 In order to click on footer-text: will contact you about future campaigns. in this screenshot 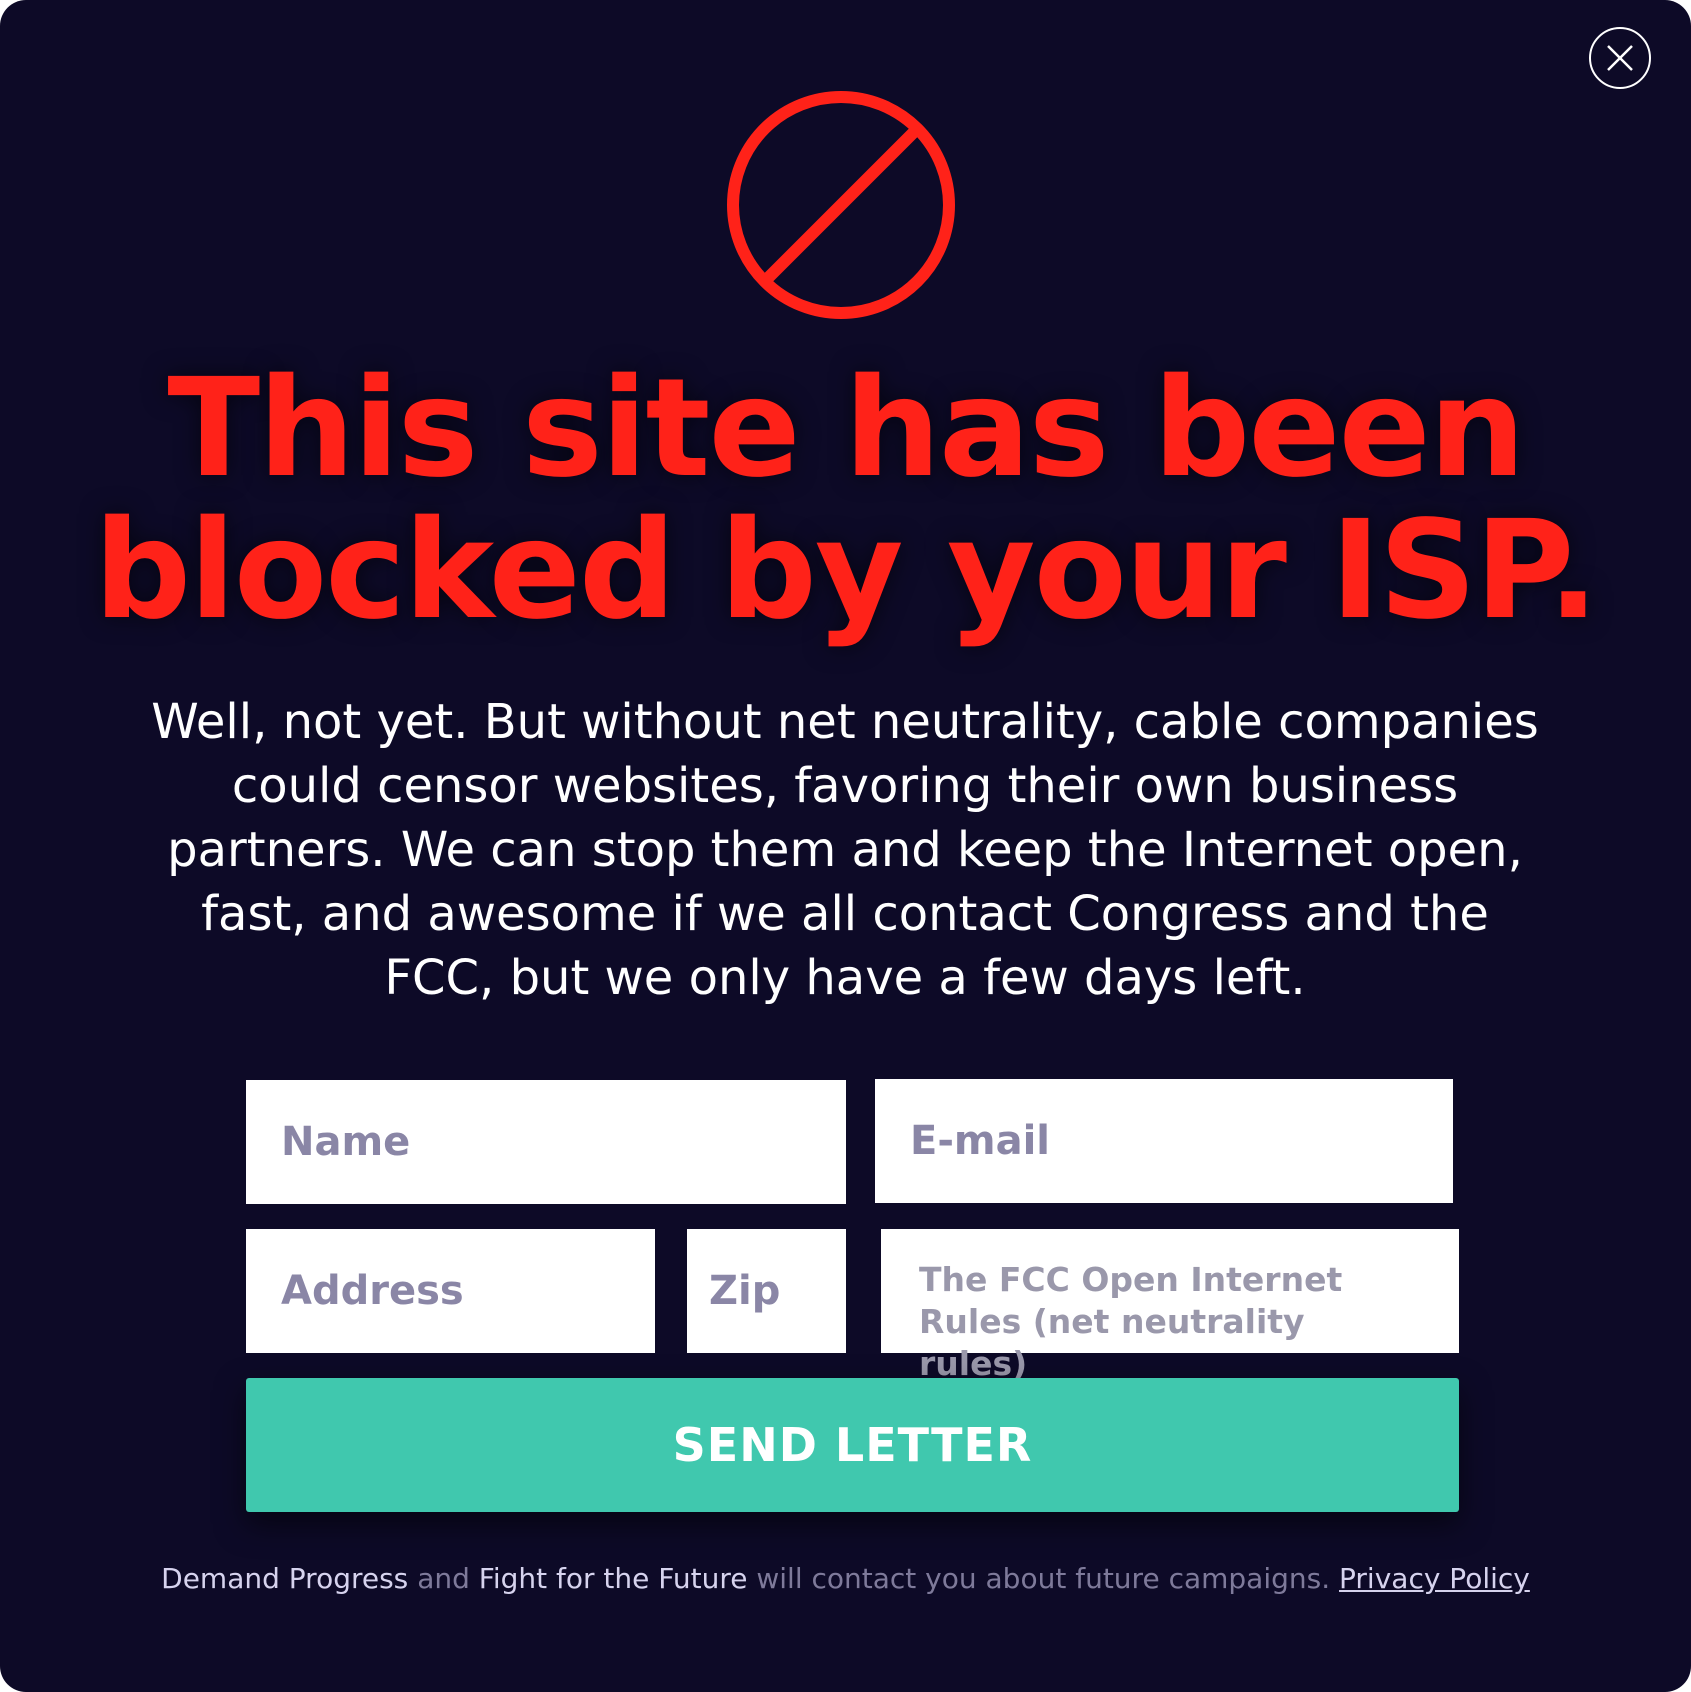, I will do `click(1043, 1578)`.